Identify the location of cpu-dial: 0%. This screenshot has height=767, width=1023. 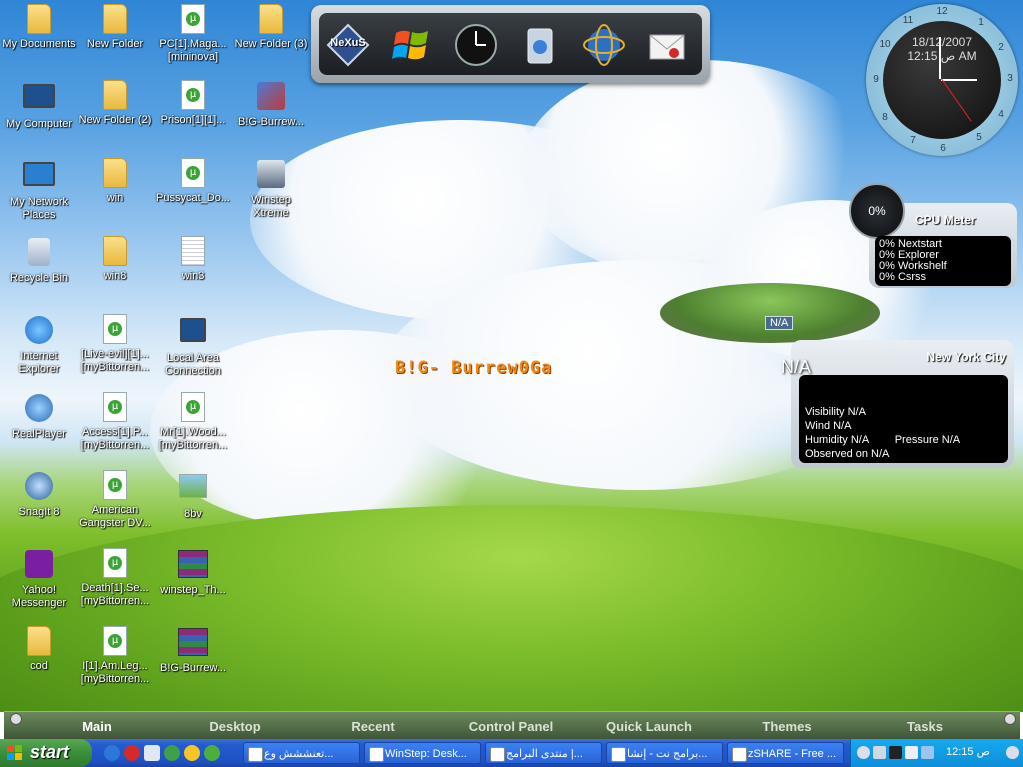
(877, 211).